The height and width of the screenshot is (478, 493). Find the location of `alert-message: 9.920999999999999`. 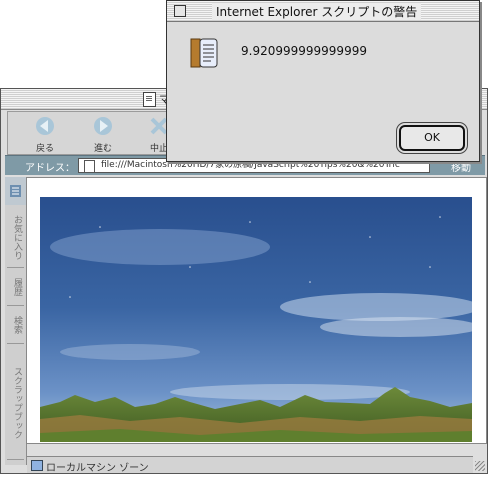

alert-message: 9.920999999999999 is located at coordinates (304, 51).